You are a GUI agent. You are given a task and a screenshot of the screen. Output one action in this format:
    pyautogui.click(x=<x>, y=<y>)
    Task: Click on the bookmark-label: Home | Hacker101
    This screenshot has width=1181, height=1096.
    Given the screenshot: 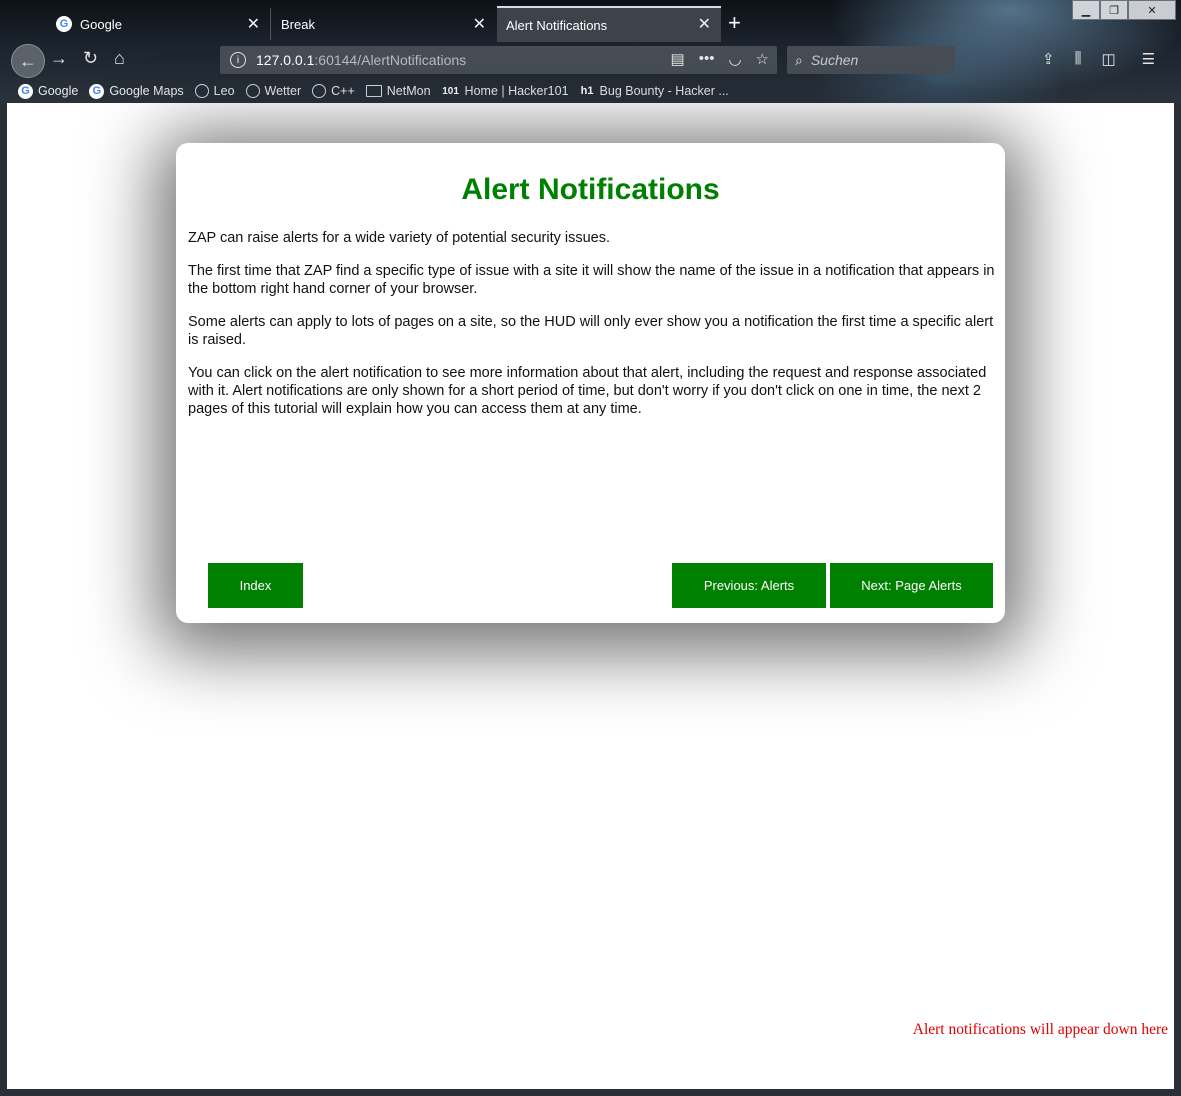 What is the action you would take?
    pyautogui.click(x=516, y=91)
    